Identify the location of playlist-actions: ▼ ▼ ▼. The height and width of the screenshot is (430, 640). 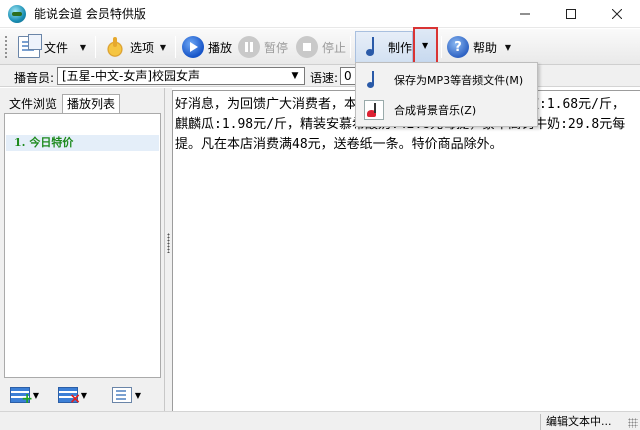
(82, 394).